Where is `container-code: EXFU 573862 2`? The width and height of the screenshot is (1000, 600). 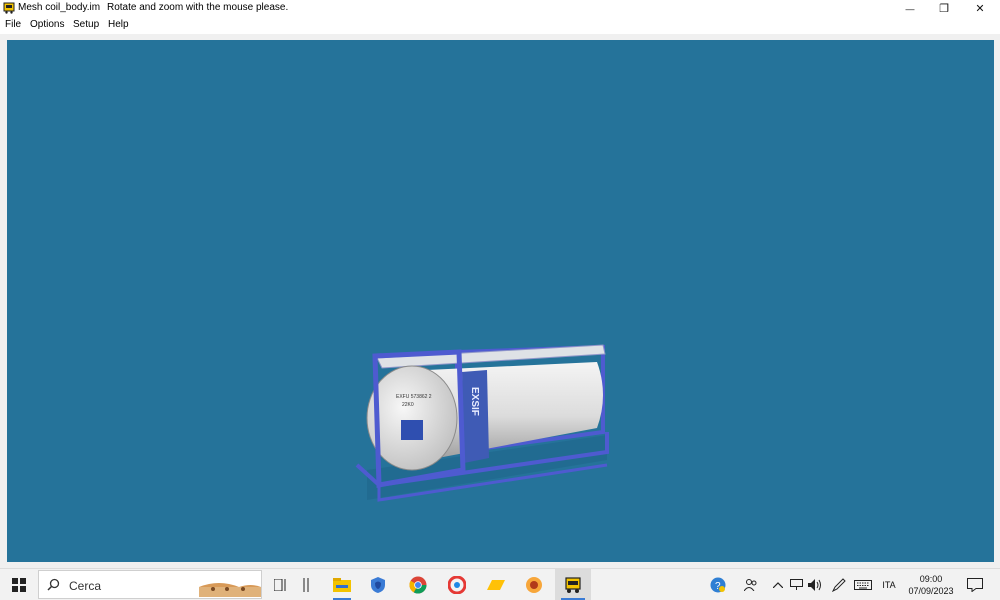
container-code: EXFU 573862 2 is located at coordinates (414, 397).